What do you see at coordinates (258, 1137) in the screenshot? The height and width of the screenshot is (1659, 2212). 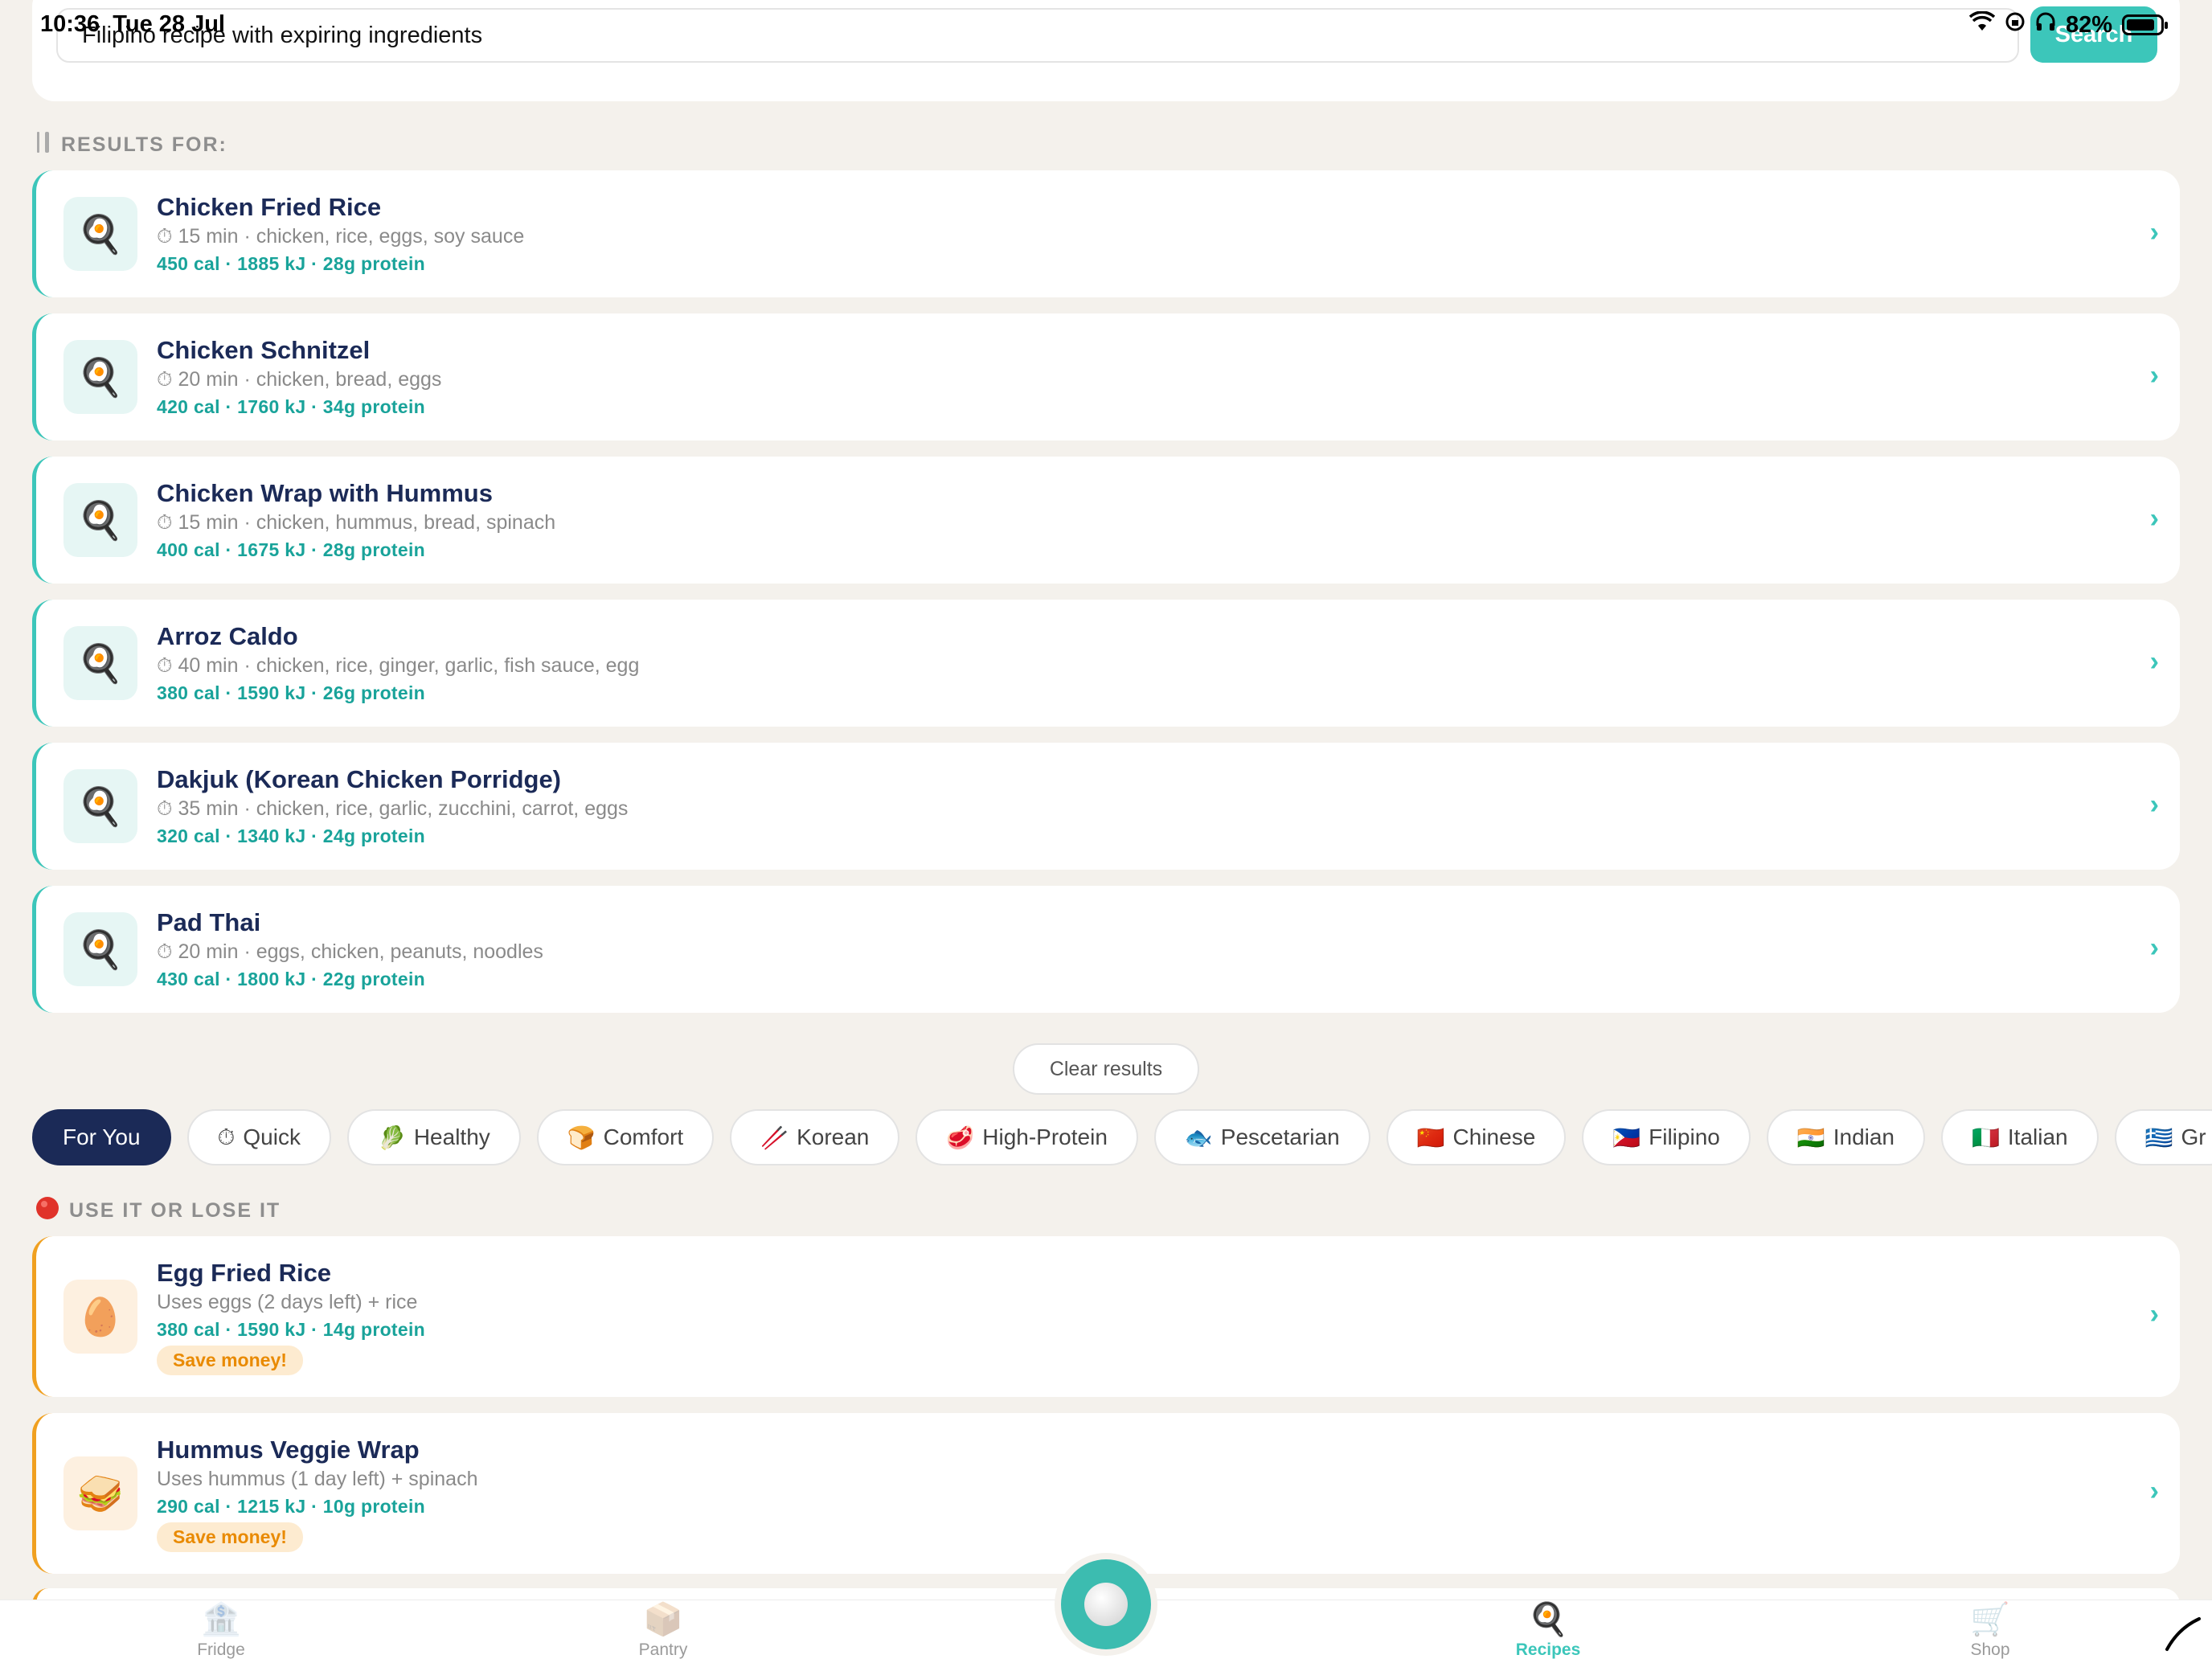 I see `chip-quick: ⏱ Quick` at bounding box center [258, 1137].